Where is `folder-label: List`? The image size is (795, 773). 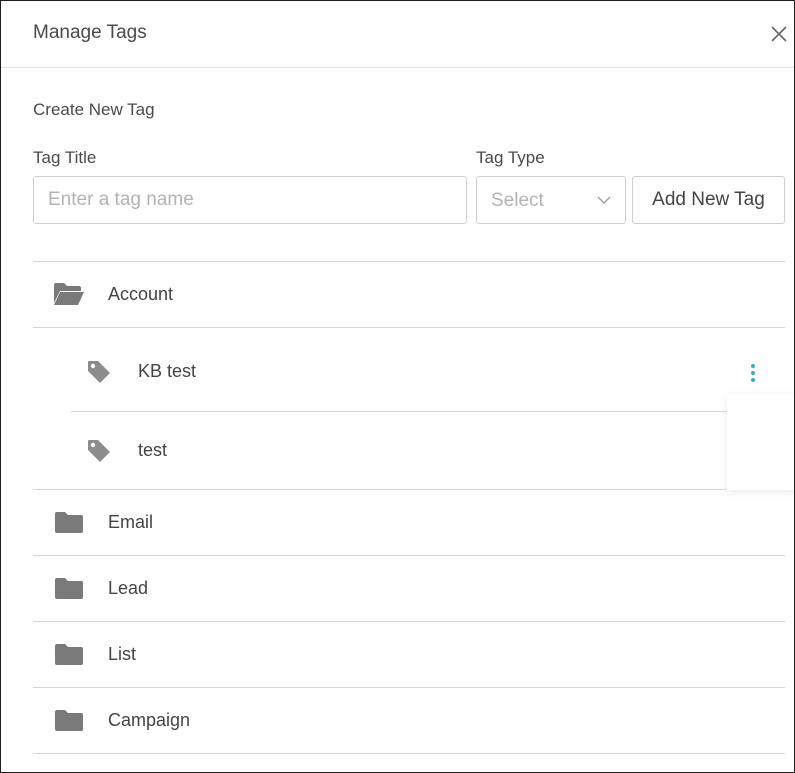 folder-label: List is located at coordinates (122, 654).